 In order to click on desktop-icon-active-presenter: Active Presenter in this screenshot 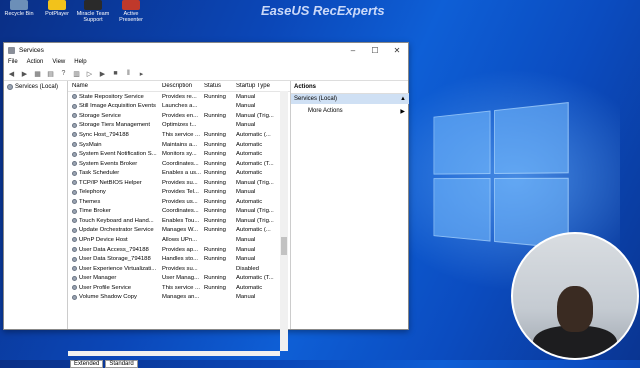, I will do `click(131, 11)`.